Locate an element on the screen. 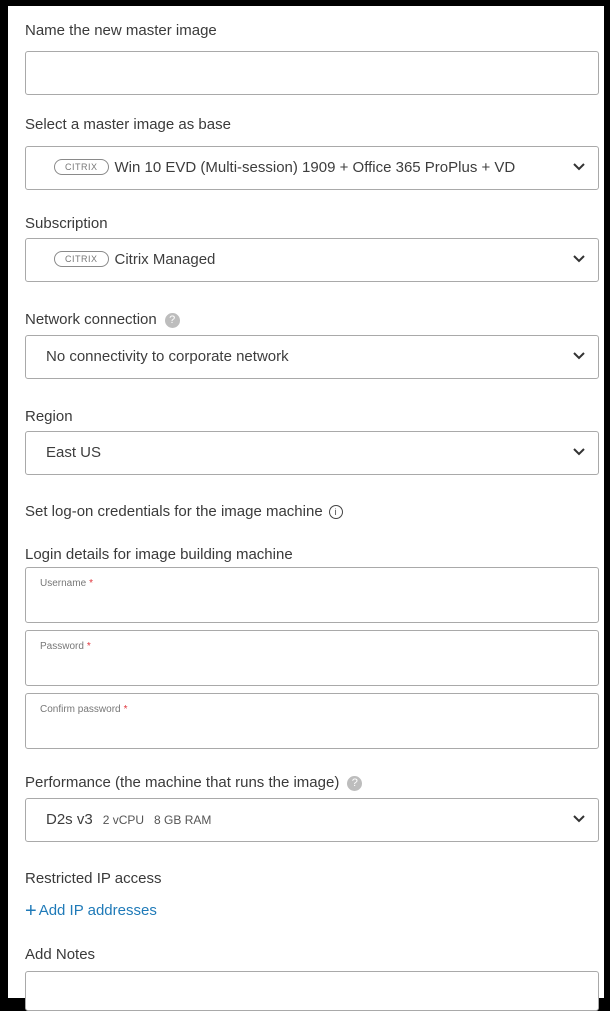 The image size is (610, 1011). plus-icon: + is located at coordinates (31, 911).